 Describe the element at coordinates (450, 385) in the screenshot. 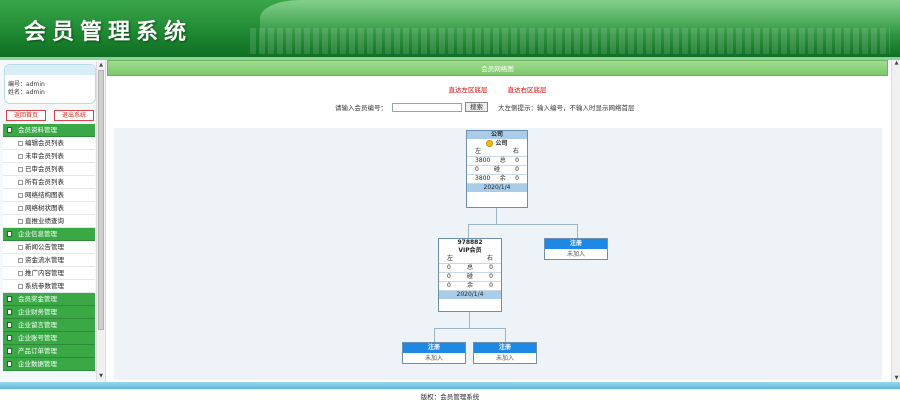

I see `footer-bar` at that location.